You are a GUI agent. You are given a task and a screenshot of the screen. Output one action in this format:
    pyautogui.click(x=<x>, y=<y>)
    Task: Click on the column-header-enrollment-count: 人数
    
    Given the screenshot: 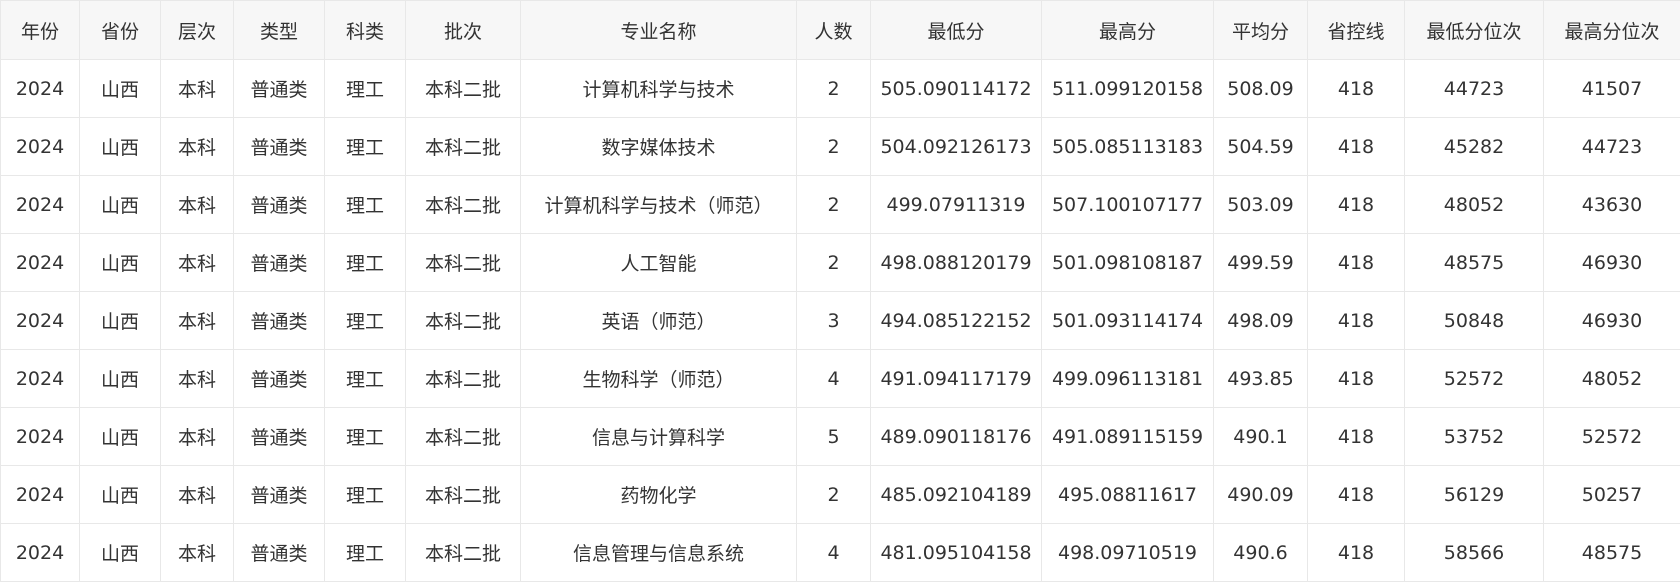 What is the action you would take?
    pyautogui.click(x=833, y=30)
    